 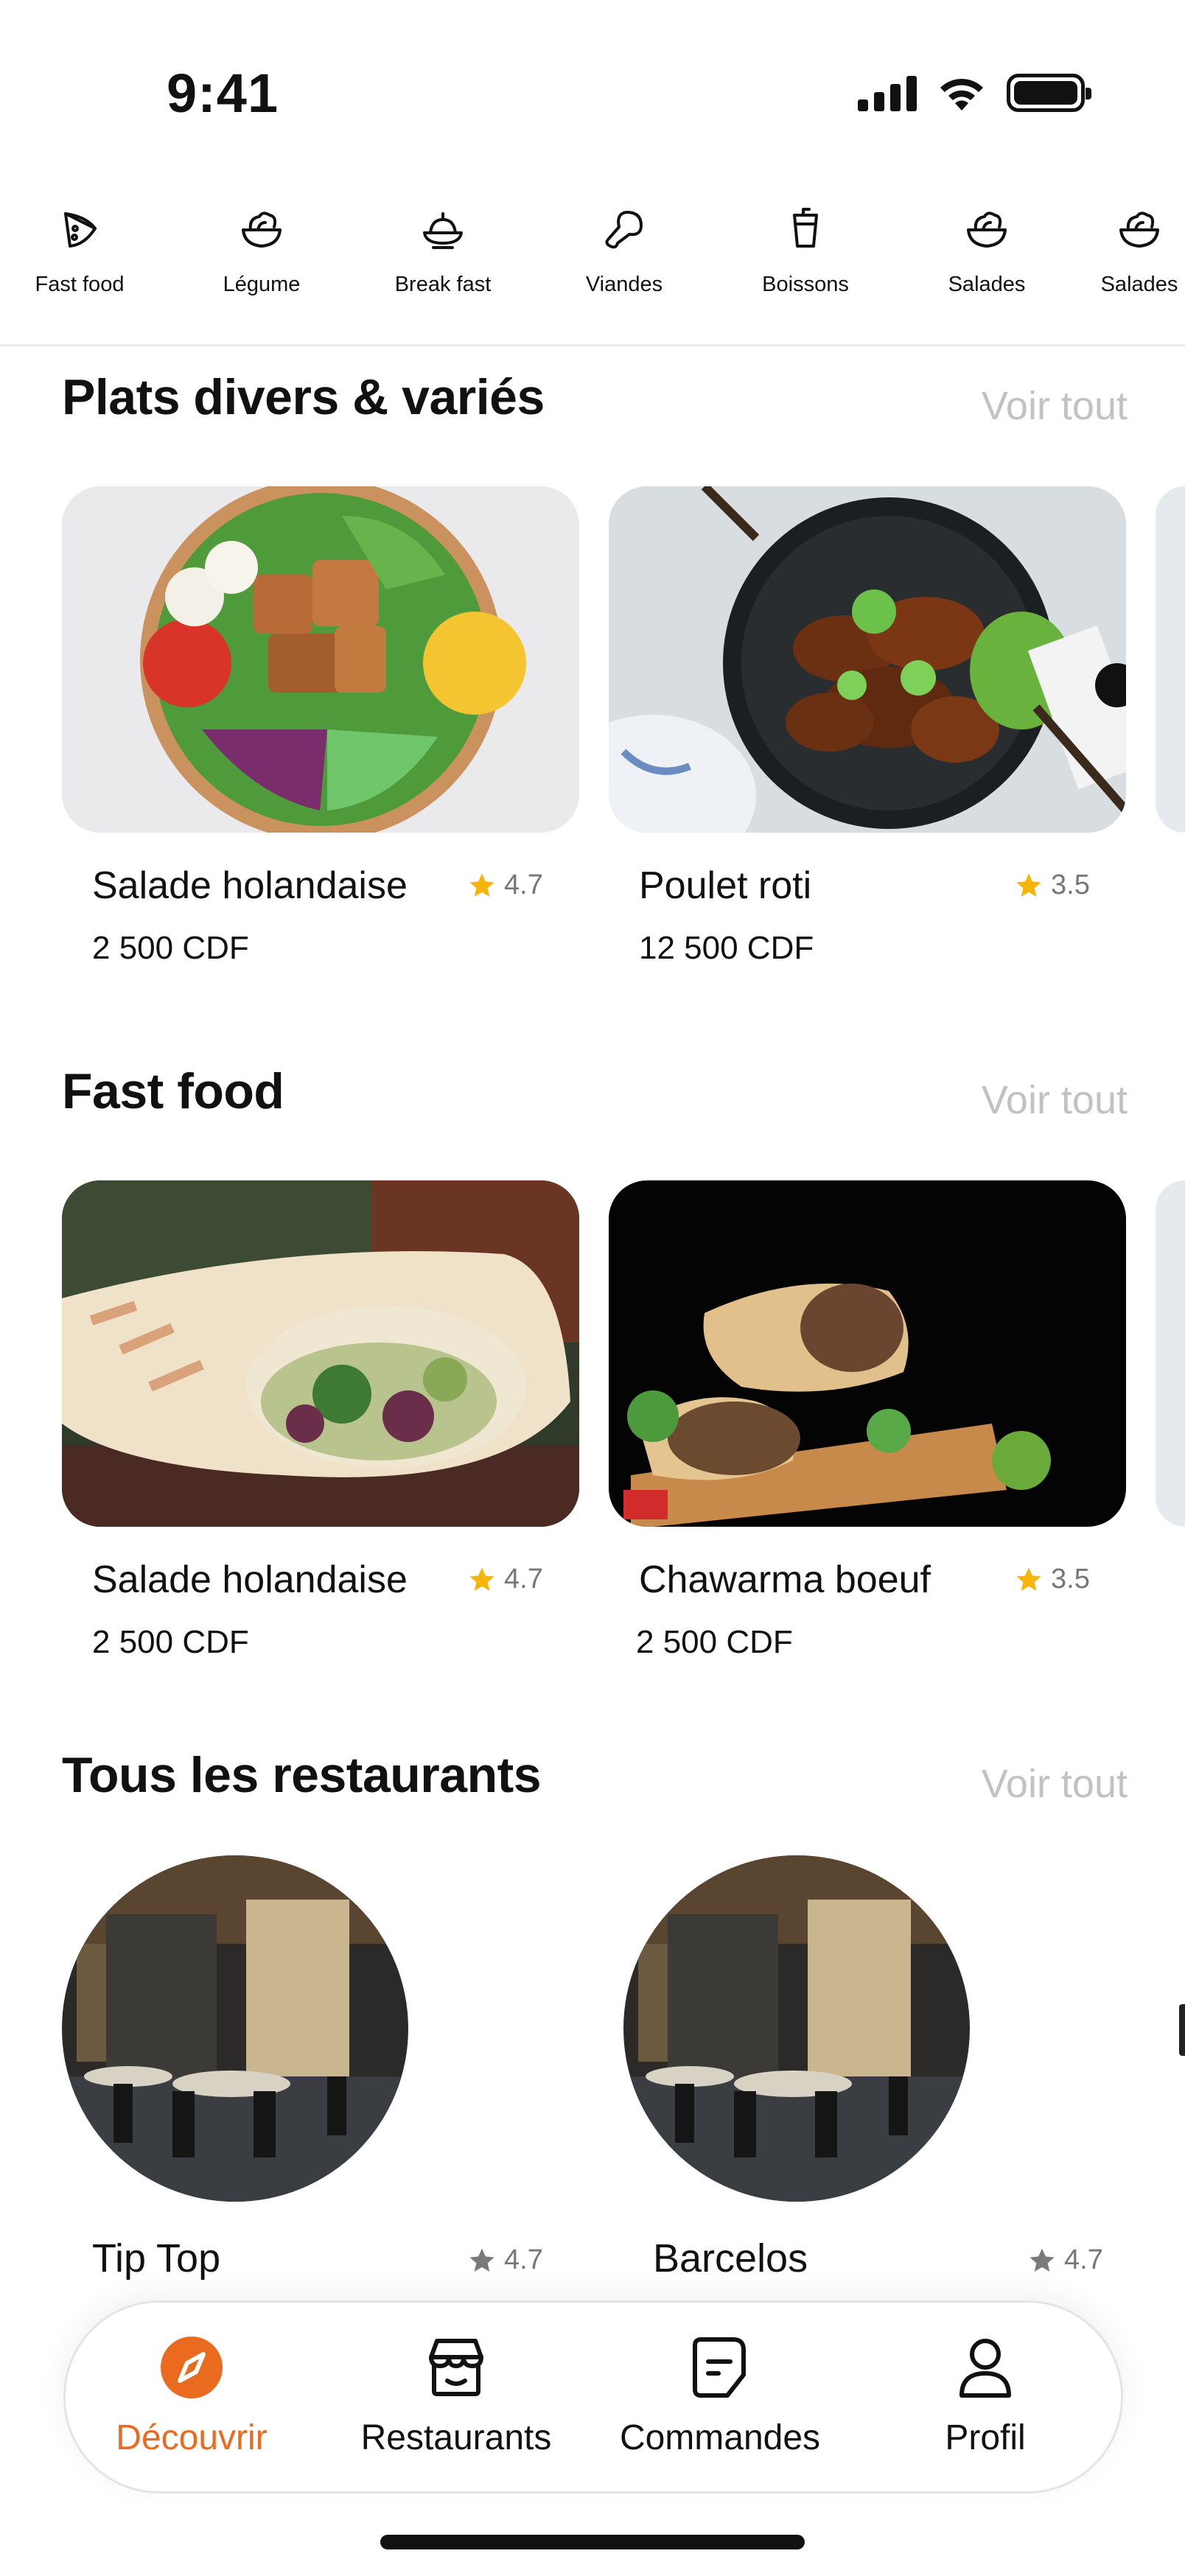 I want to click on section-title-fast-food: Fast food, so click(x=173, y=1091).